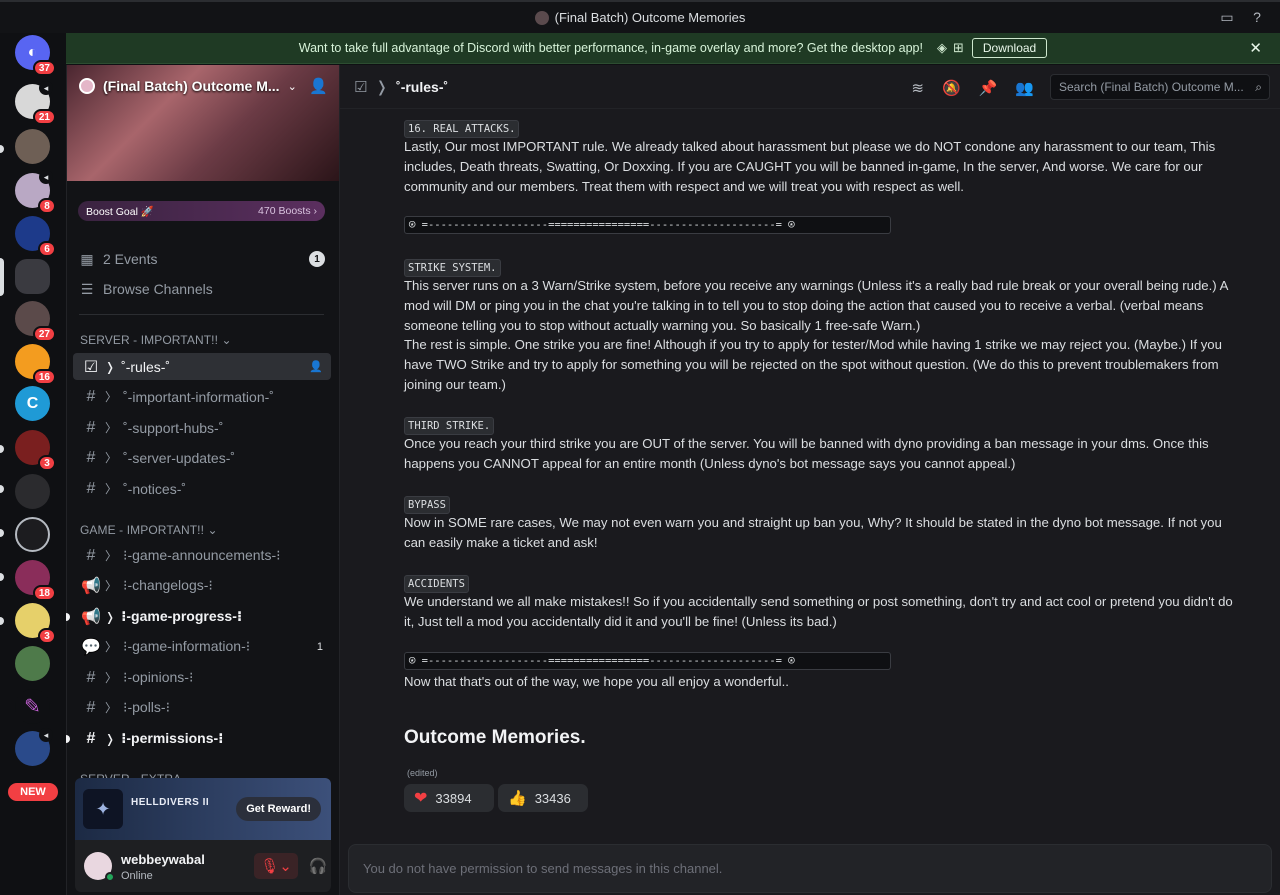  I want to click on reaction-thumbs-up: 👍 33436, so click(543, 798).